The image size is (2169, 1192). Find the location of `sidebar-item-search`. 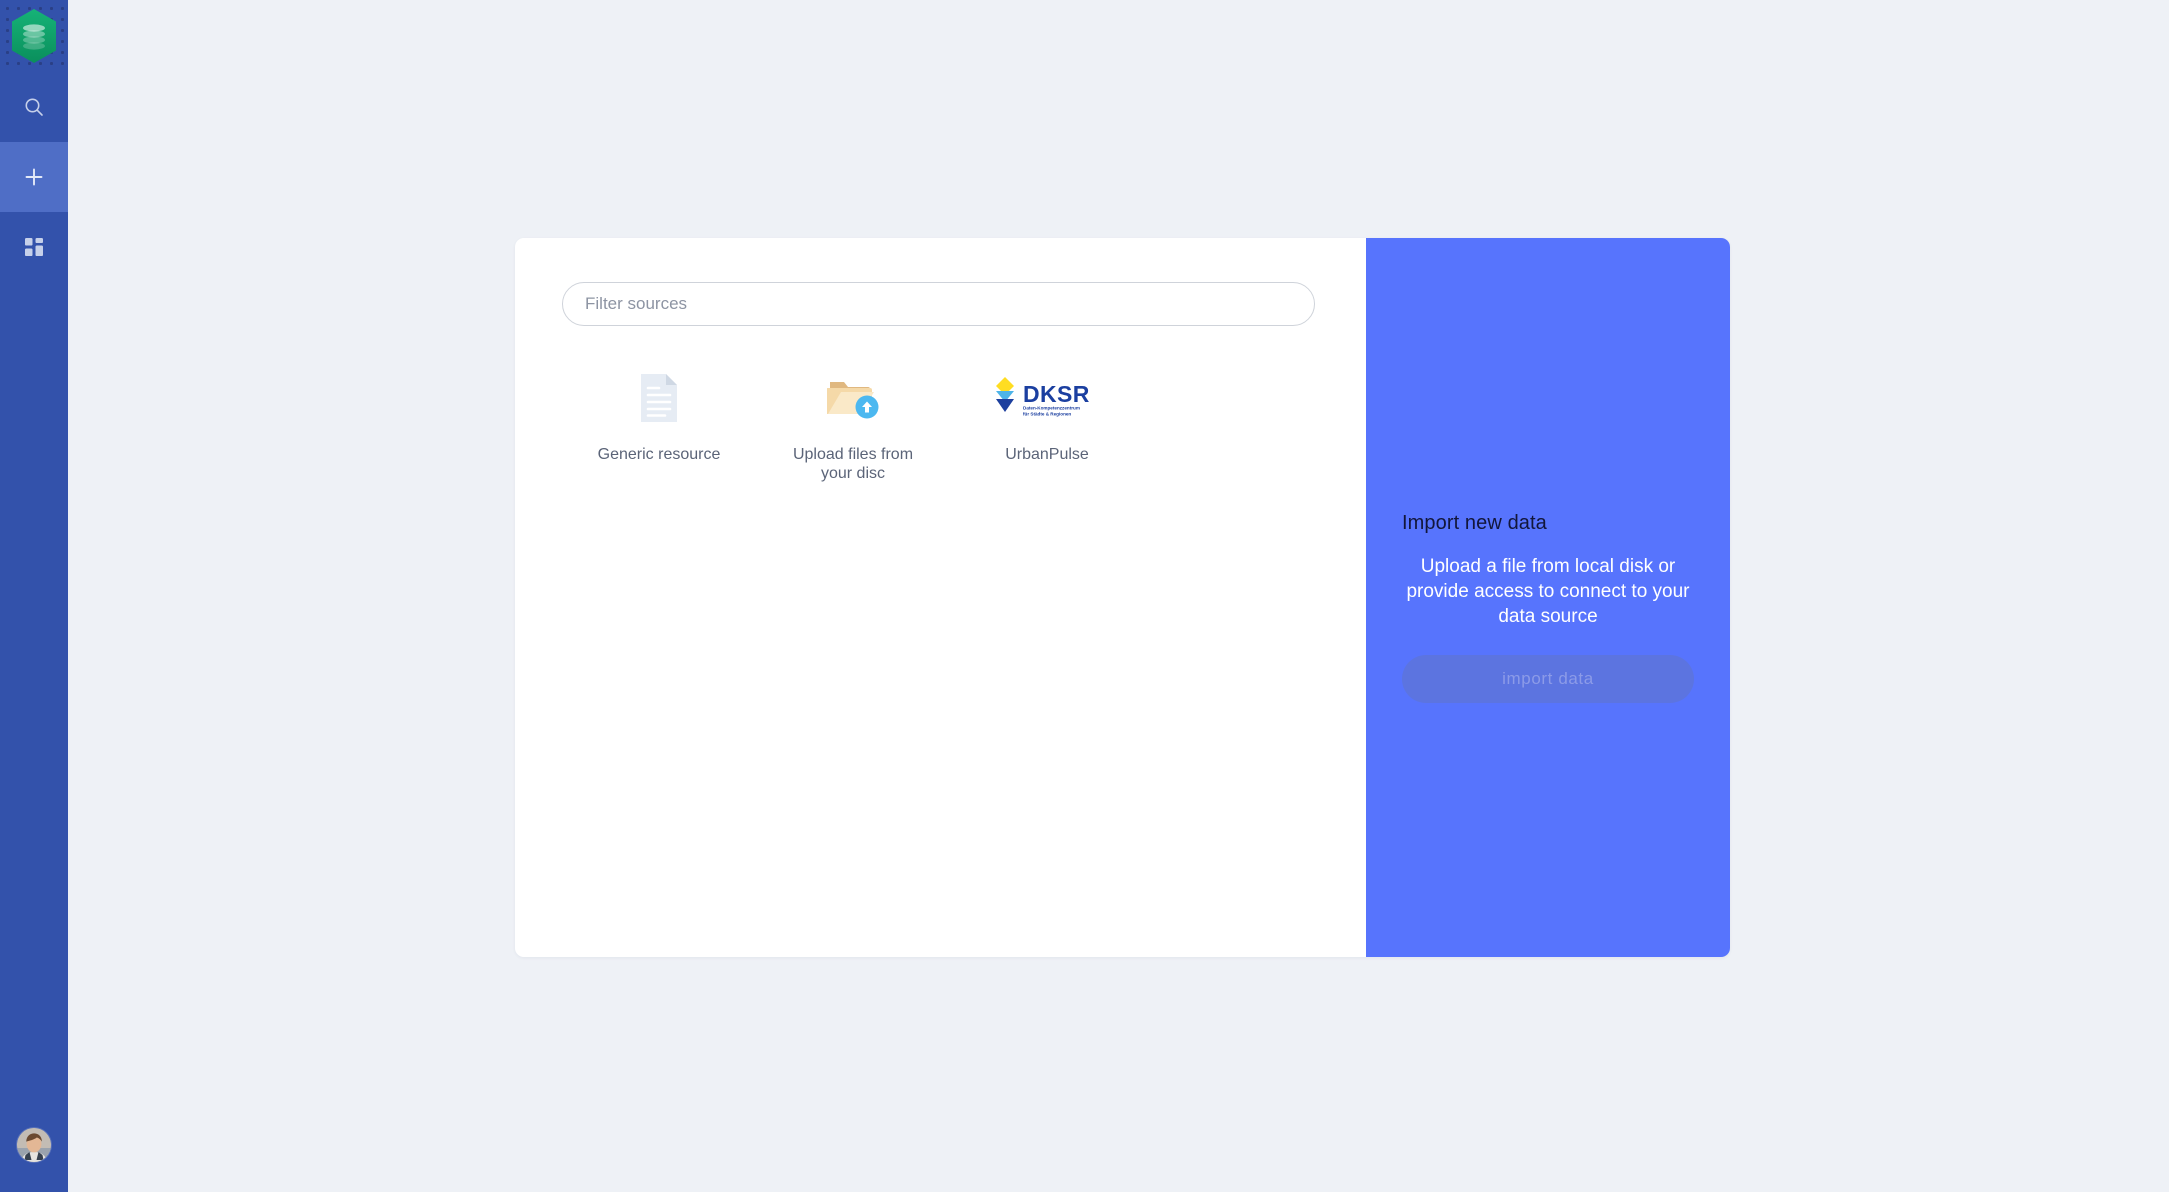

sidebar-item-search is located at coordinates (34, 107).